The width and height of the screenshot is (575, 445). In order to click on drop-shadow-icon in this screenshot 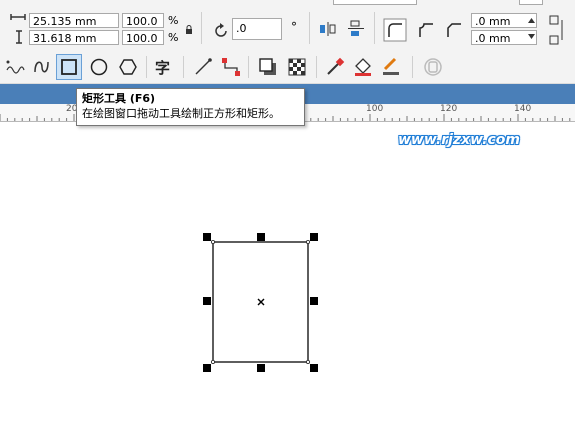, I will do `click(268, 67)`.